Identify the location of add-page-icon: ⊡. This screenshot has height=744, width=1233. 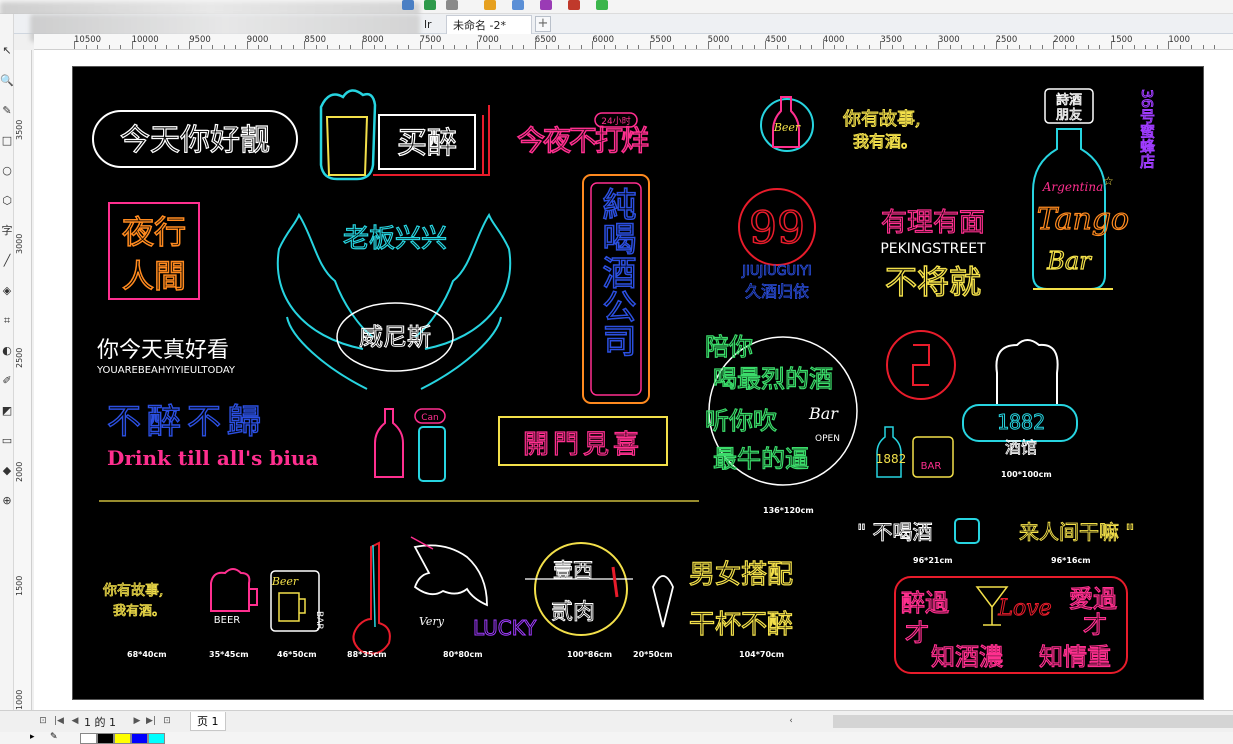
(167, 721).